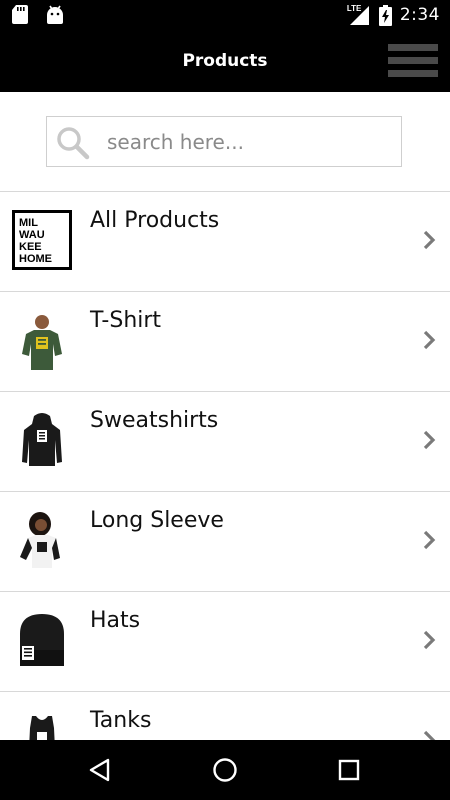 Image resolution: width=450 pixels, height=800 pixels. Describe the element at coordinates (55, 14) in the screenshot. I see `android-icon` at that location.